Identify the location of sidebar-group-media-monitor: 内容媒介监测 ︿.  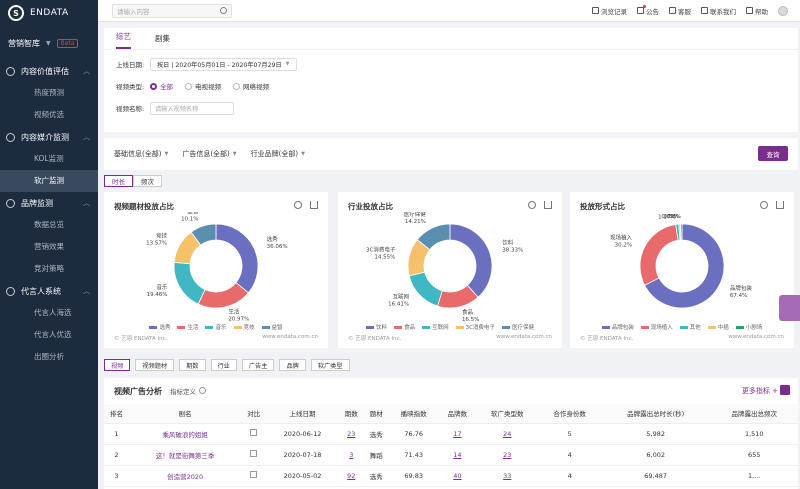
(49, 137).